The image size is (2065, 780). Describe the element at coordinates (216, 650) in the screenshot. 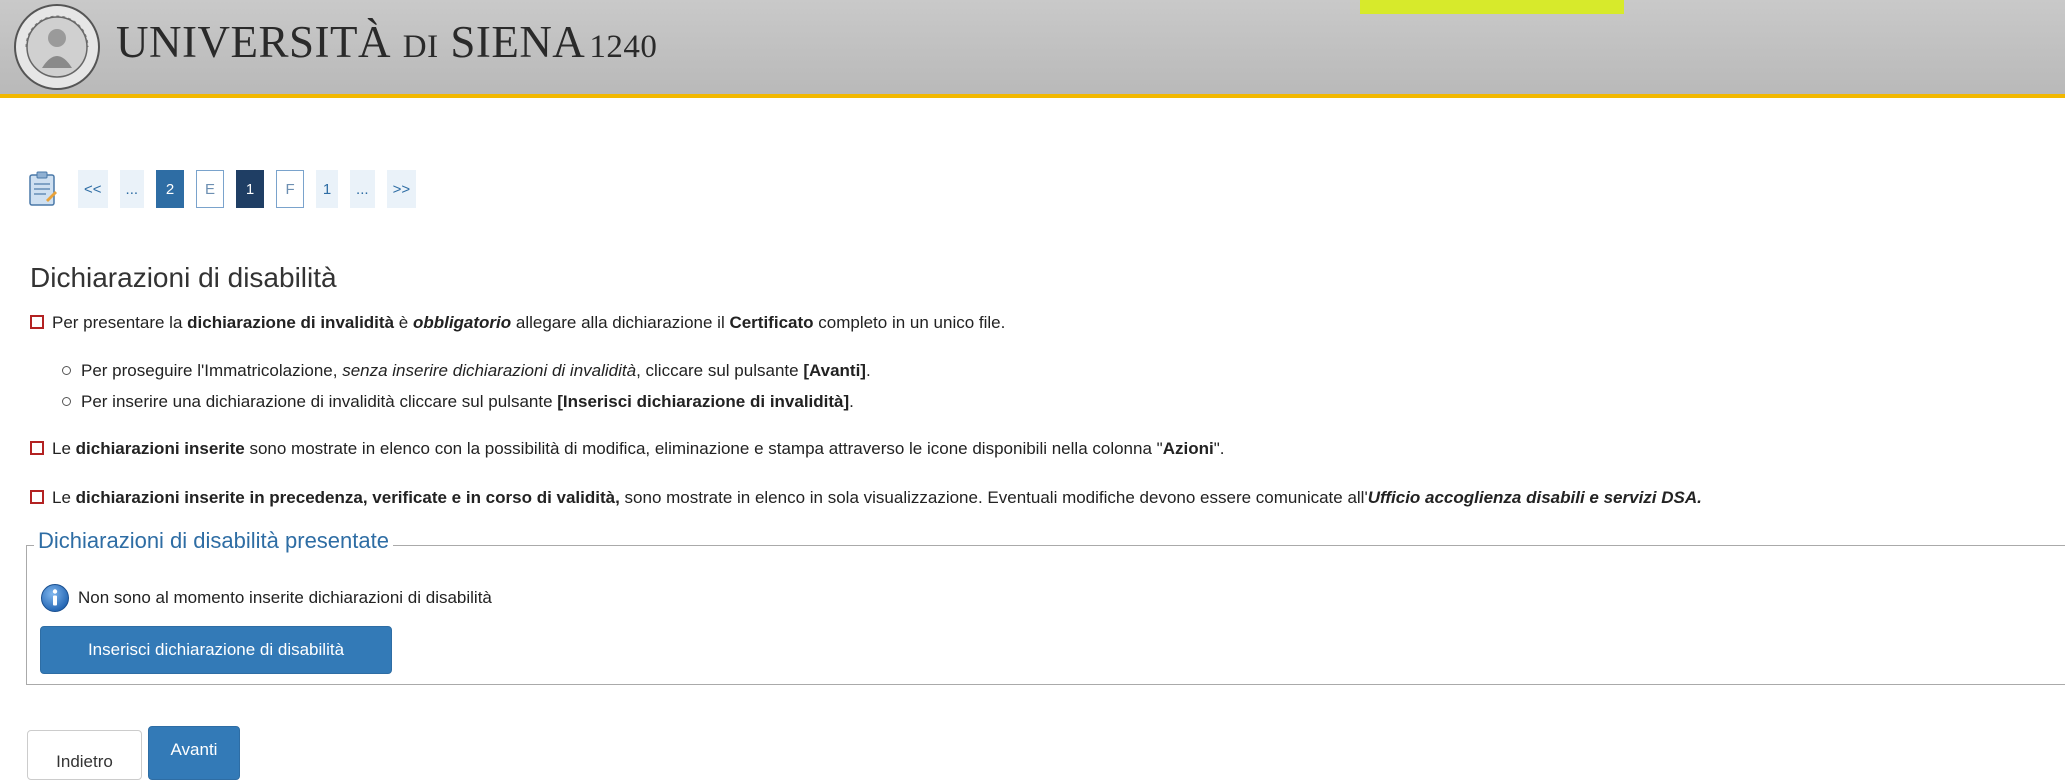

I see `insert-declaration-button: Inserisci dichiarazione di disabilità` at that location.